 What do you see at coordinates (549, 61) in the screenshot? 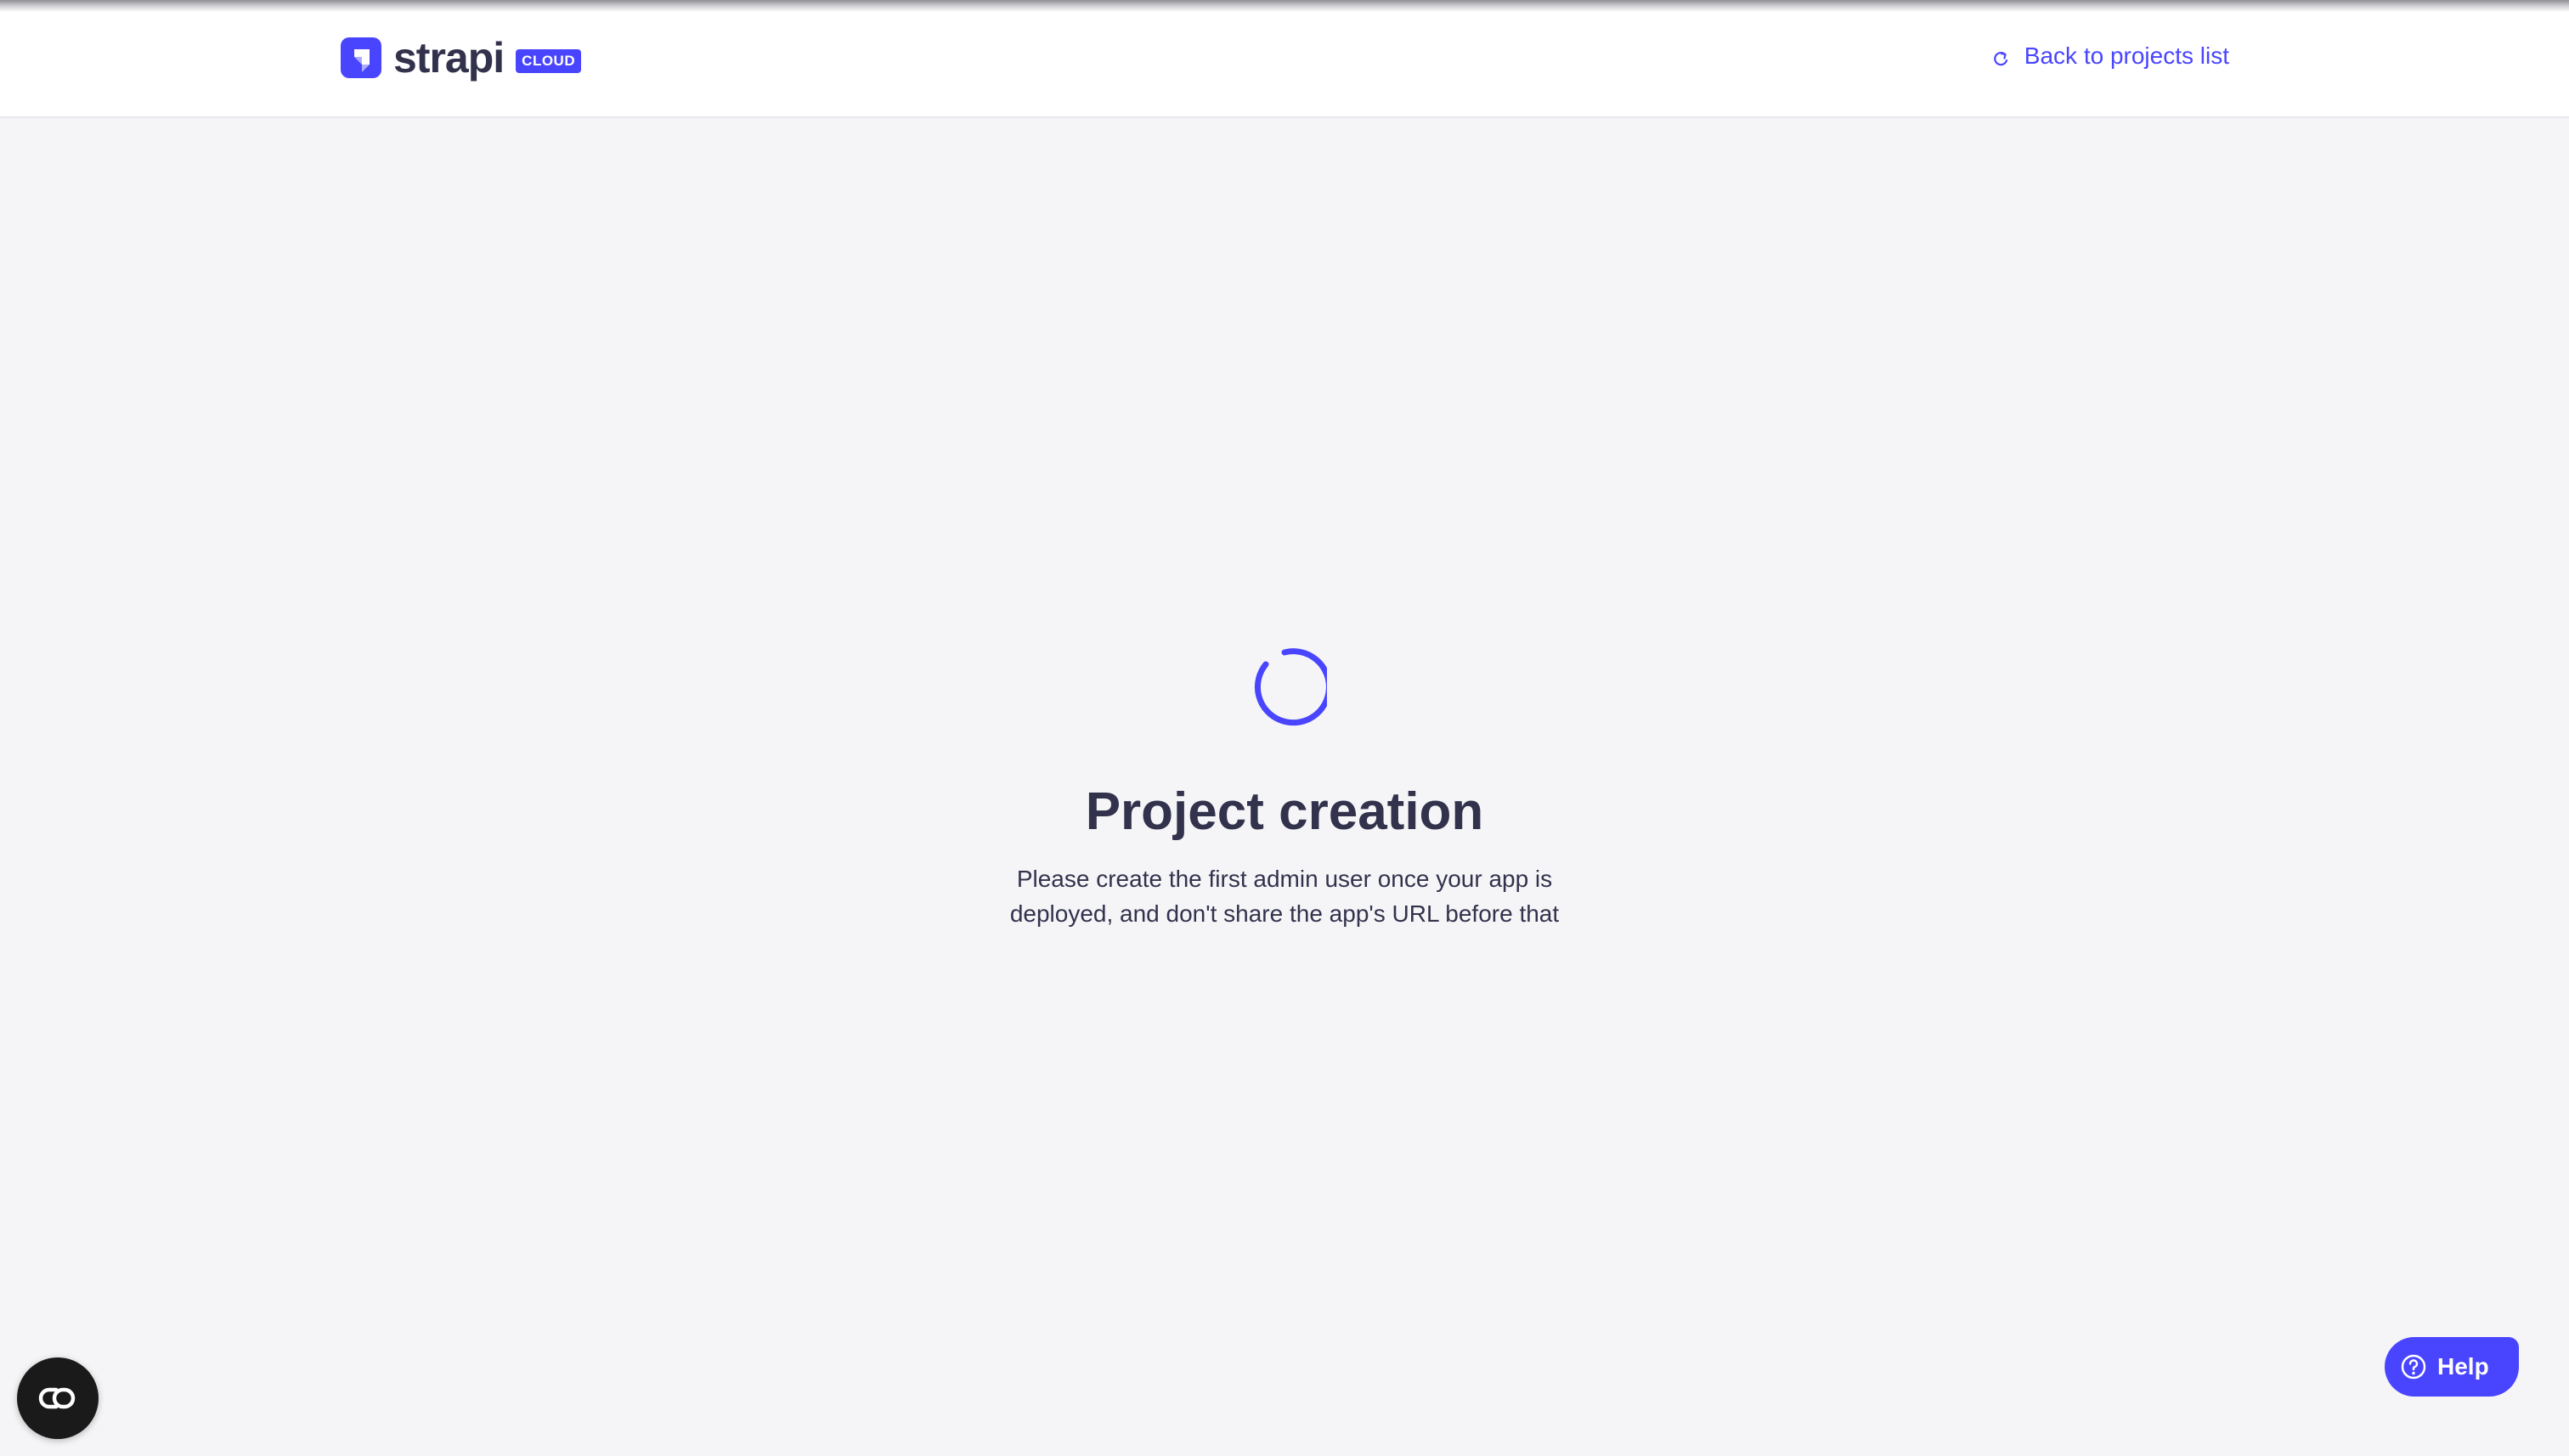
I see `cloud-badge: CLOUD` at bounding box center [549, 61].